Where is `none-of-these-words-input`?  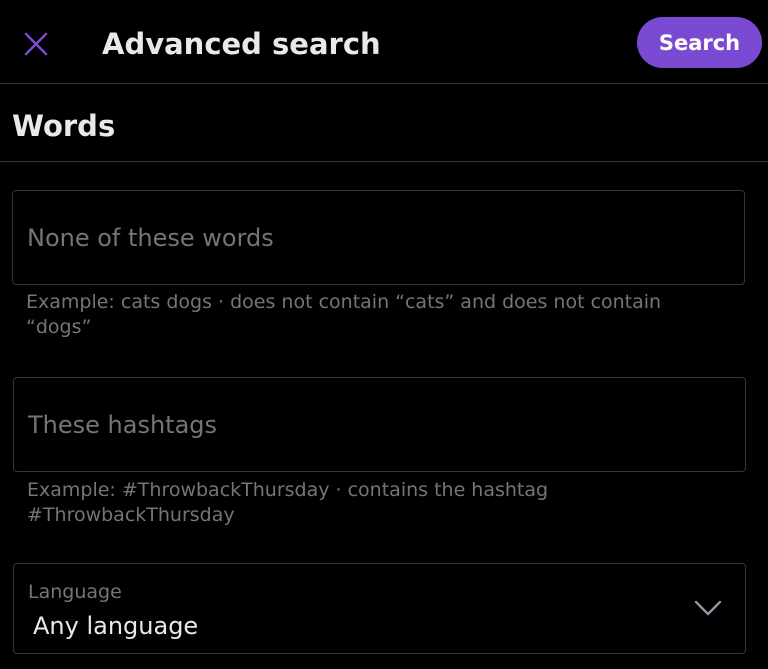 none-of-these-words-input is located at coordinates (378, 237).